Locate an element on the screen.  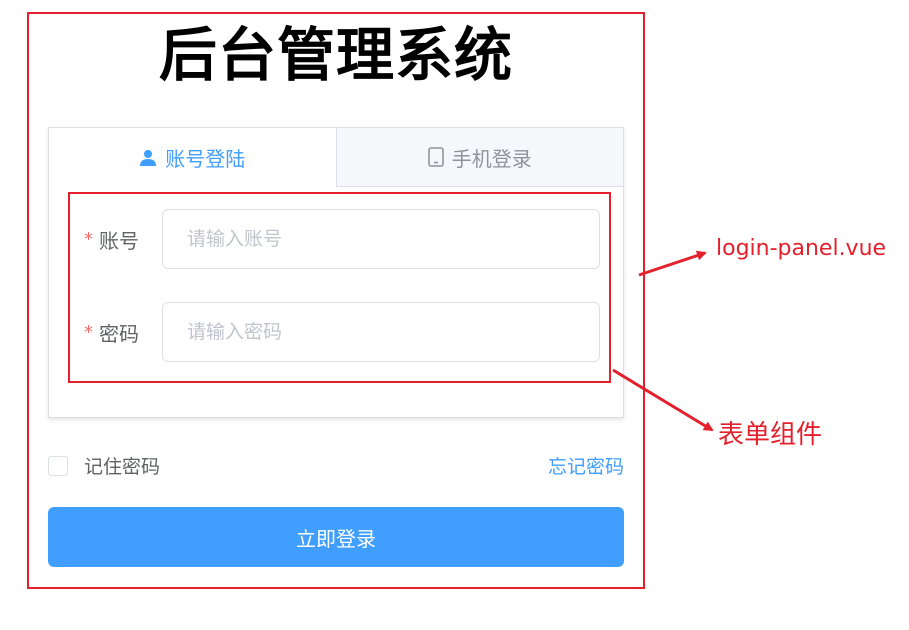
user-icon is located at coordinates (148, 158).